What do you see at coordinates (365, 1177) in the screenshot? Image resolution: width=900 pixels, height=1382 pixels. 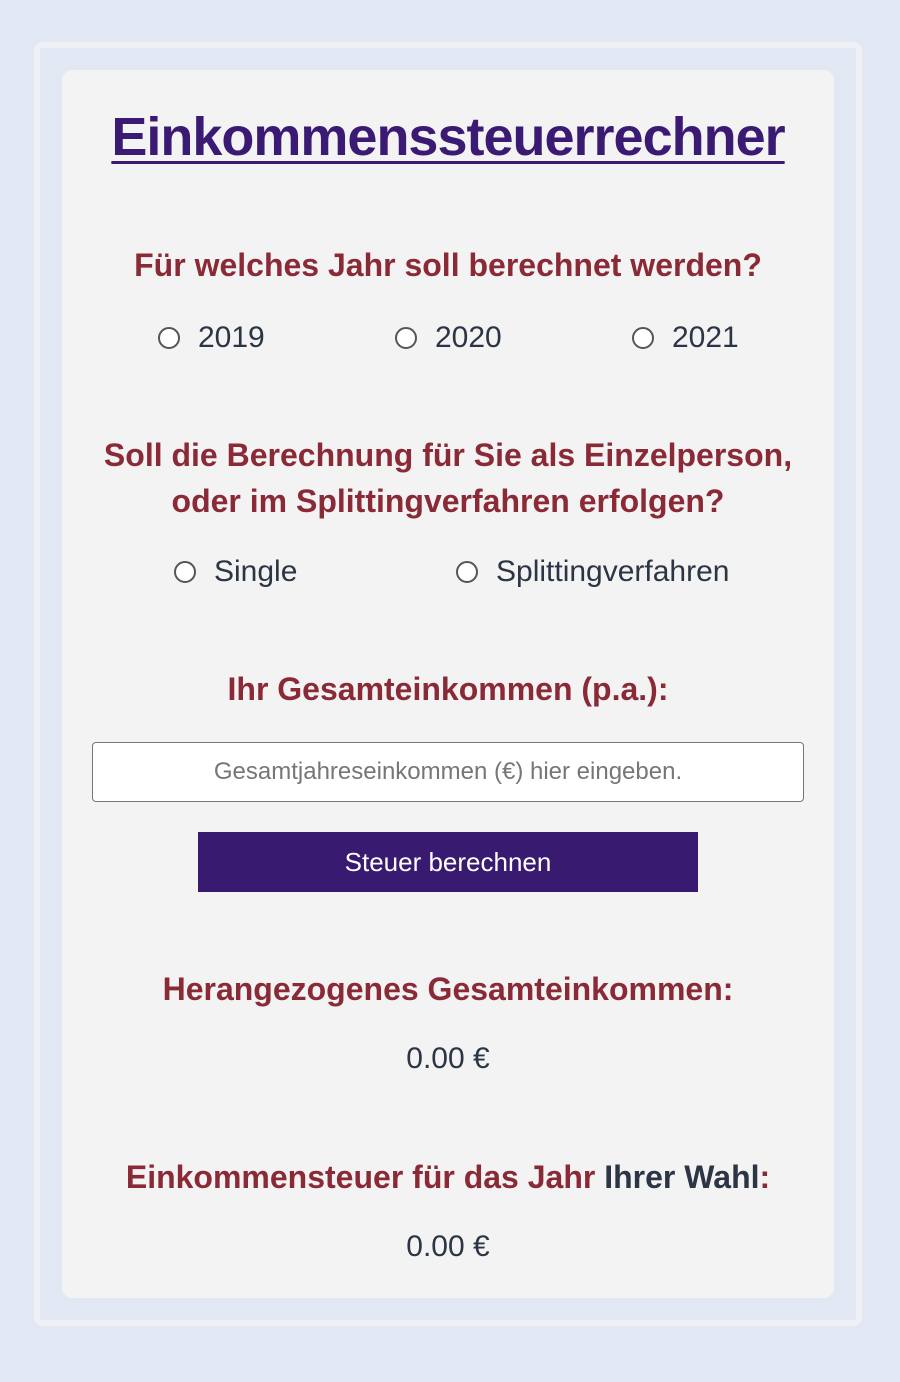 I see `result-tax-label-part1: Einkommensteuer für das Jahr` at bounding box center [365, 1177].